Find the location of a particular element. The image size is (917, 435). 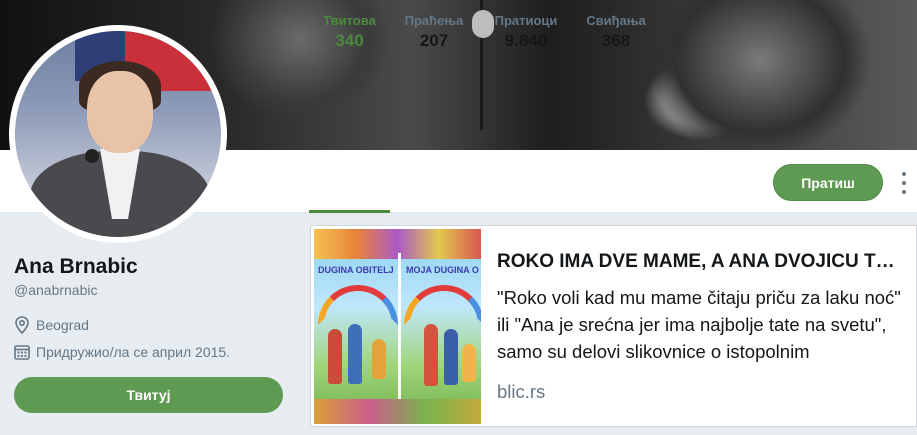

active-tab-indicator is located at coordinates (349, 211).